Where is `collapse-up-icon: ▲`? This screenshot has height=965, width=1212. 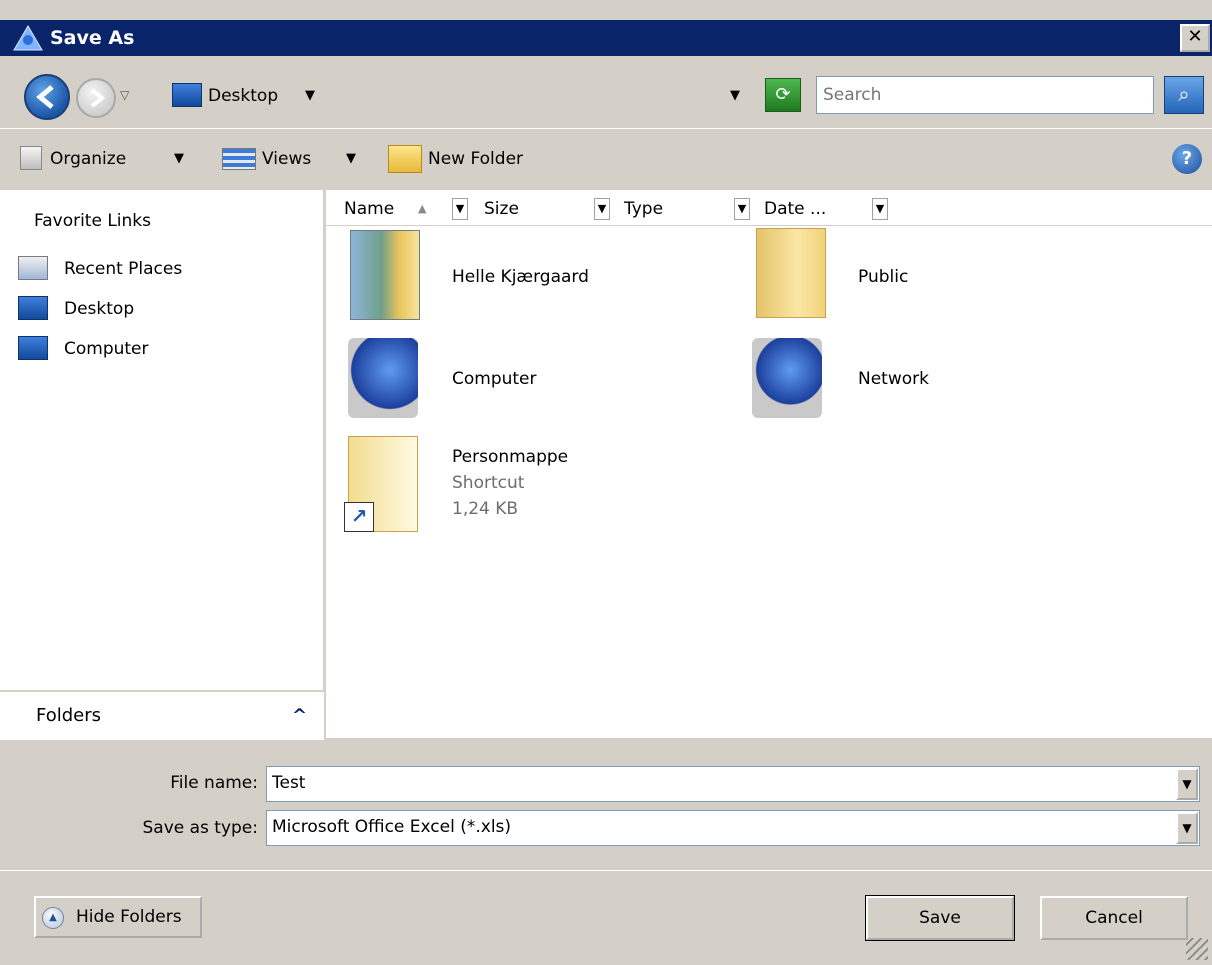 collapse-up-icon: ▲ is located at coordinates (53, 918).